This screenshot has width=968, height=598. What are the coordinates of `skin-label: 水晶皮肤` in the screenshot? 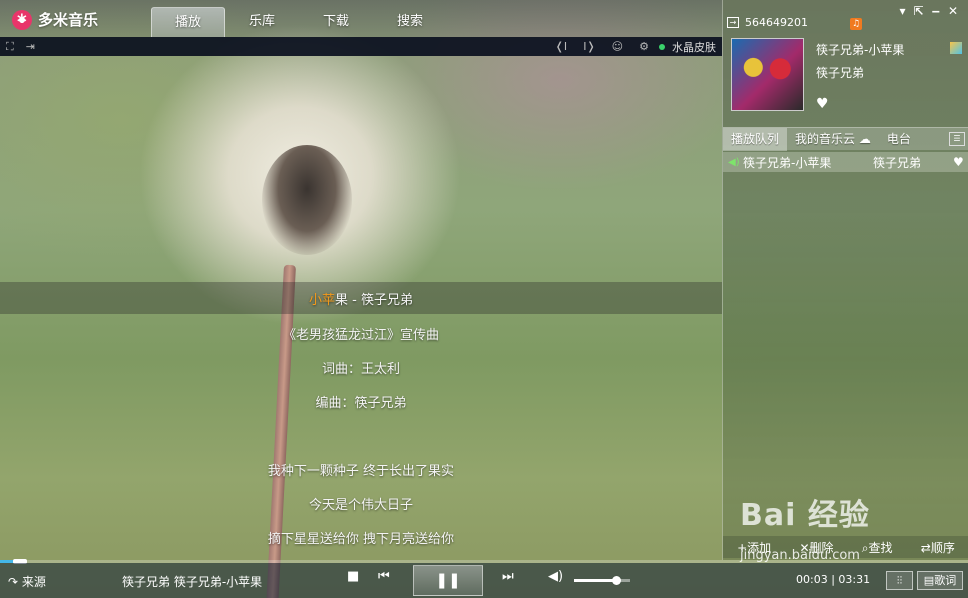 It's located at (694, 47).